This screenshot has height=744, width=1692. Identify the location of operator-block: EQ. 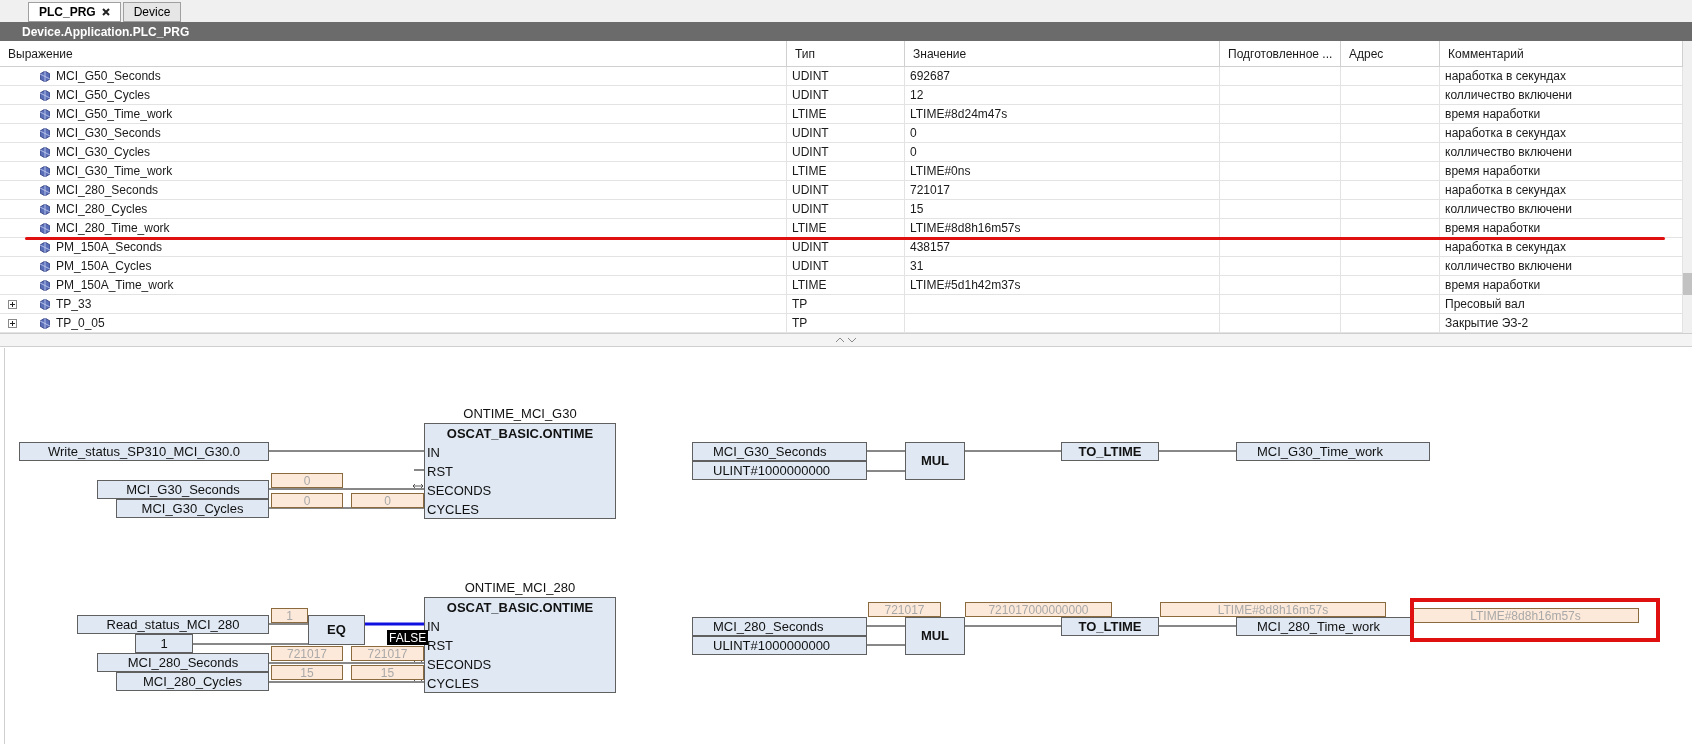
(336, 630).